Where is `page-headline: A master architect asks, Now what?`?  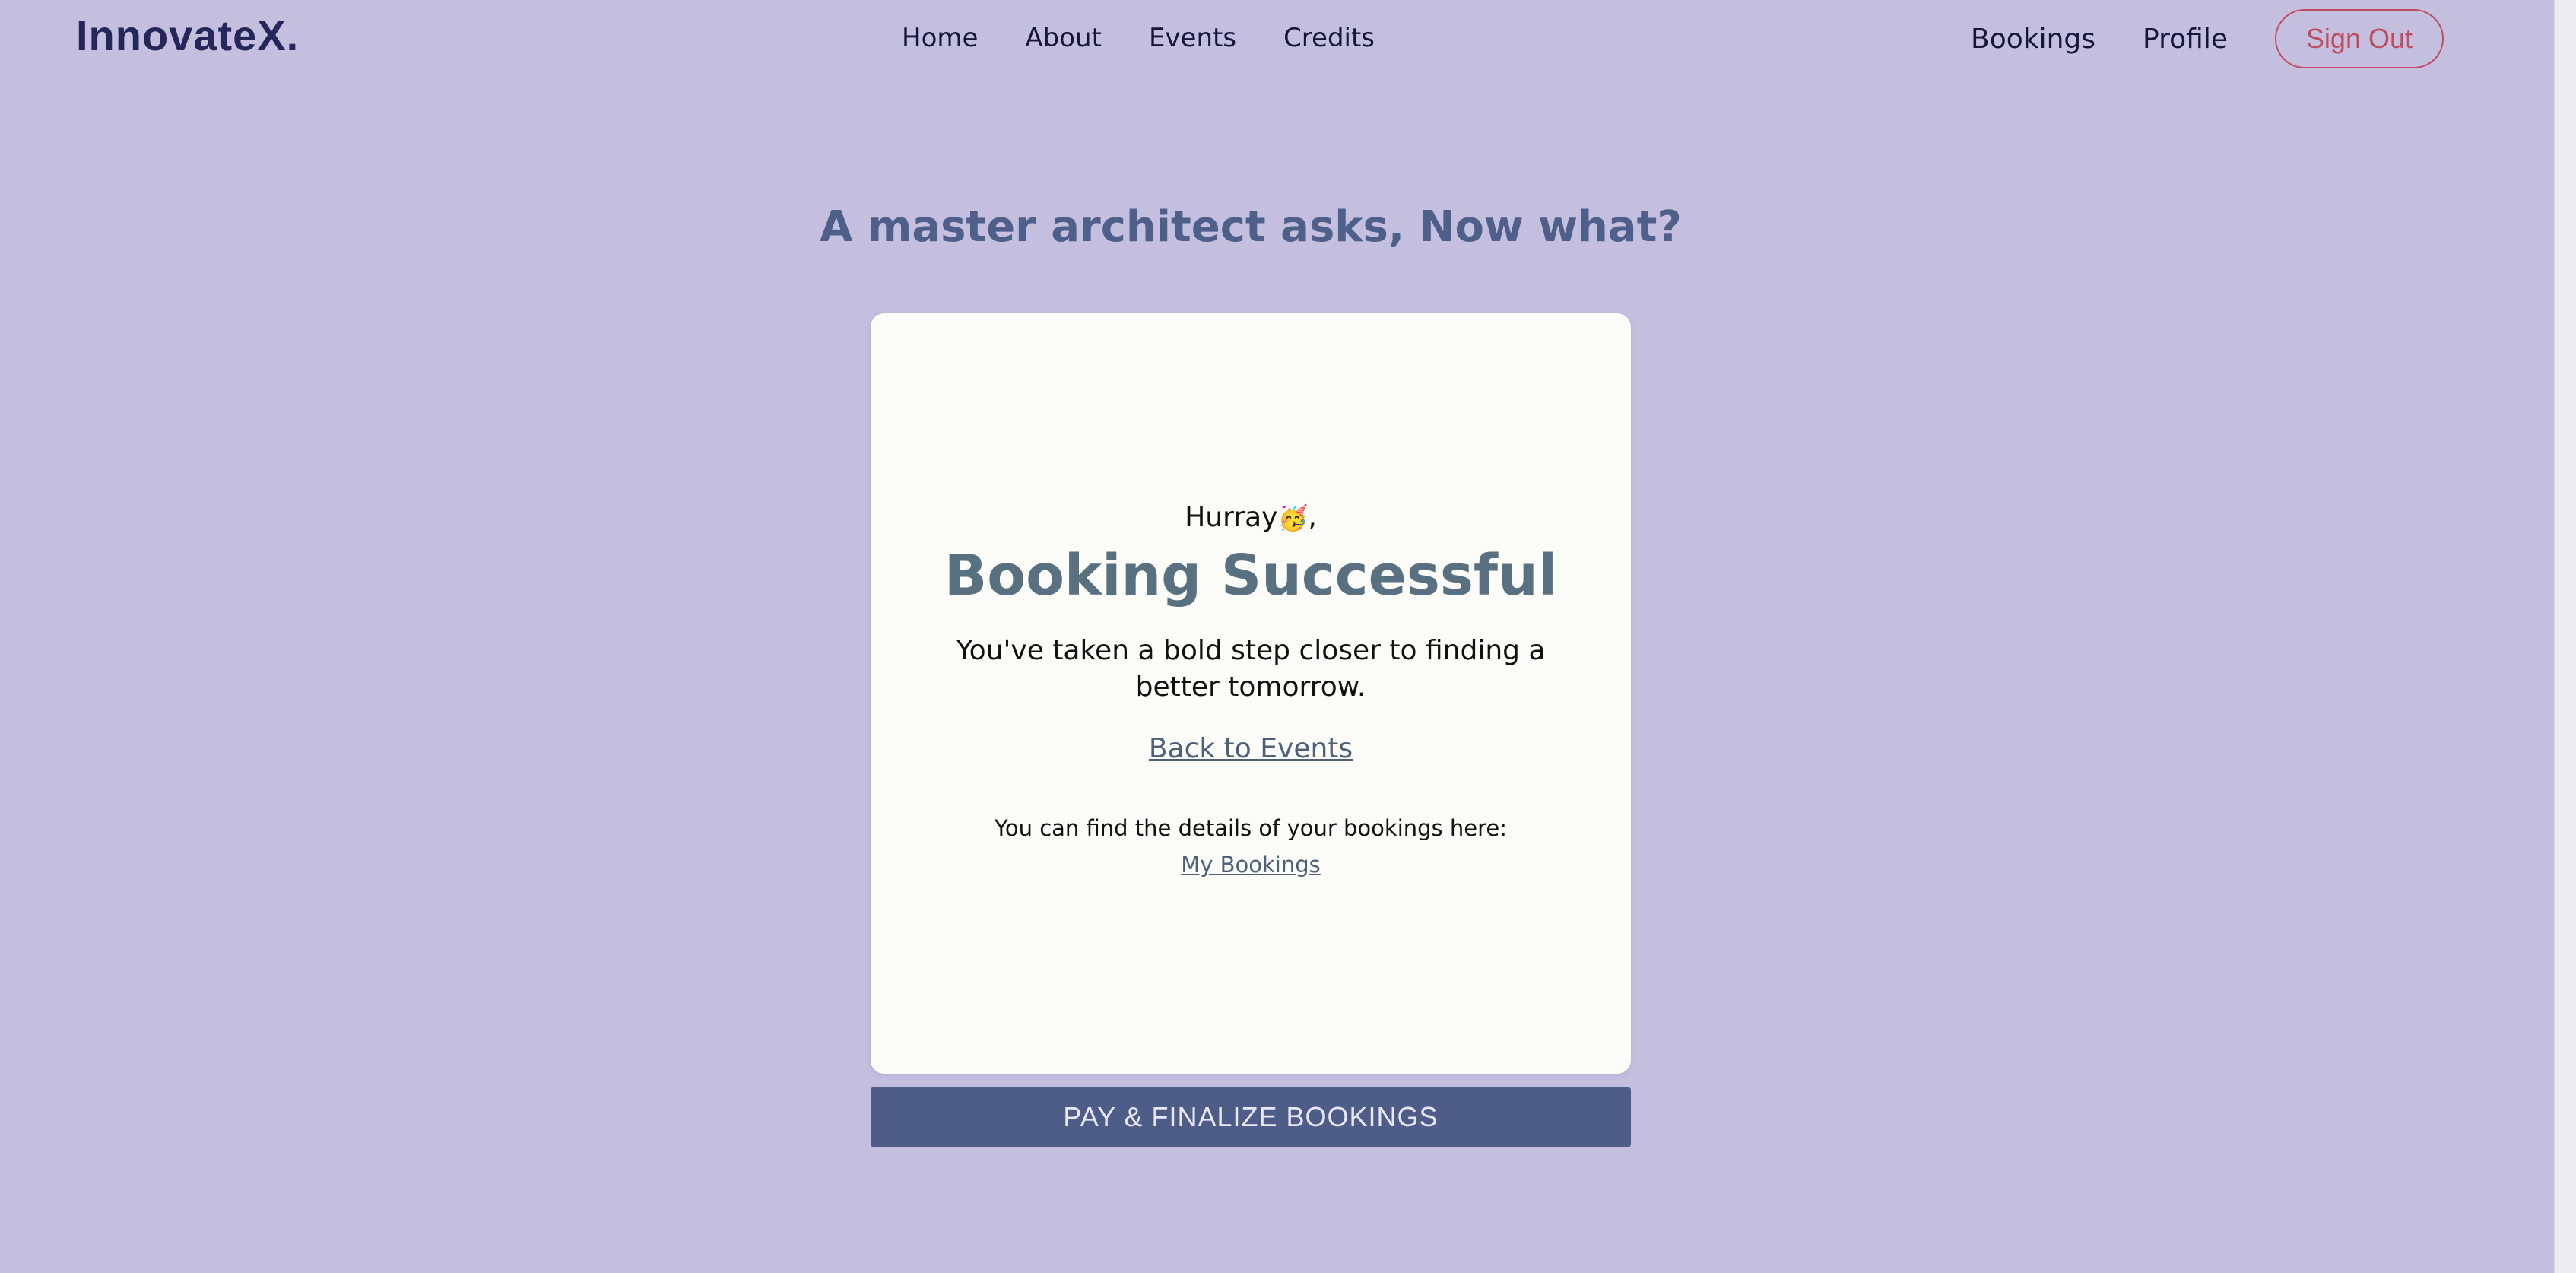
page-headline: A master architect asks, Now what? is located at coordinates (1251, 227).